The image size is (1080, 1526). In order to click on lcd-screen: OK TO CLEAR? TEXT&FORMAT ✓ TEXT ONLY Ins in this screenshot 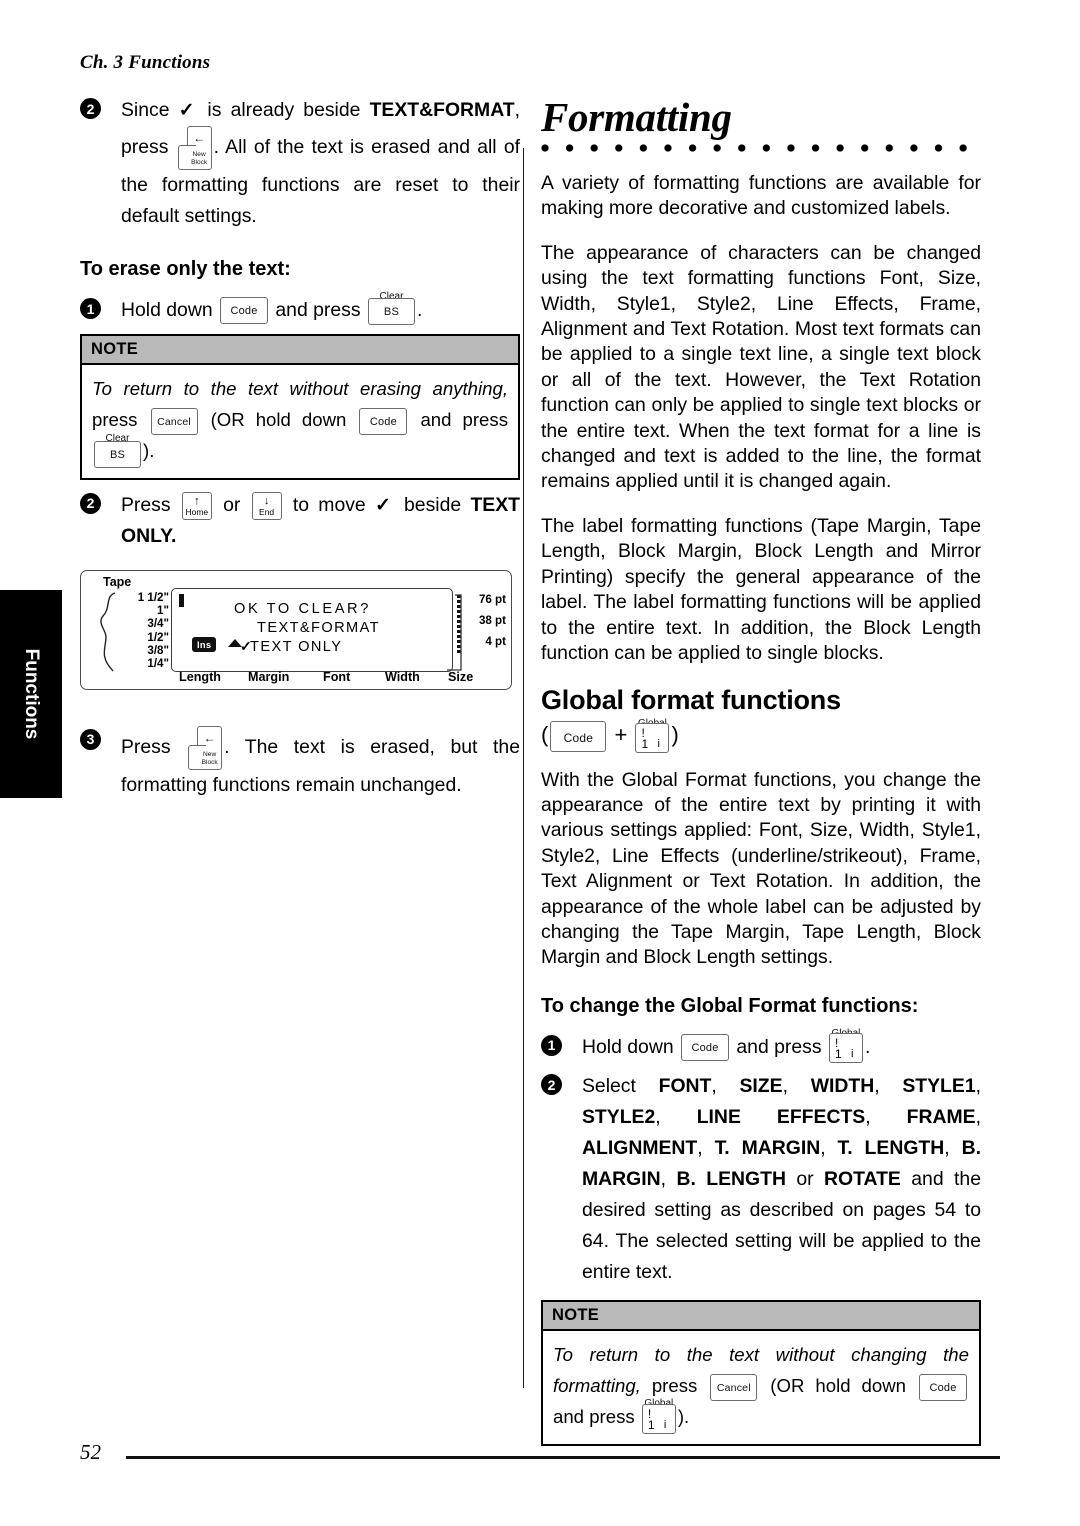, I will do `click(312, 629)`.